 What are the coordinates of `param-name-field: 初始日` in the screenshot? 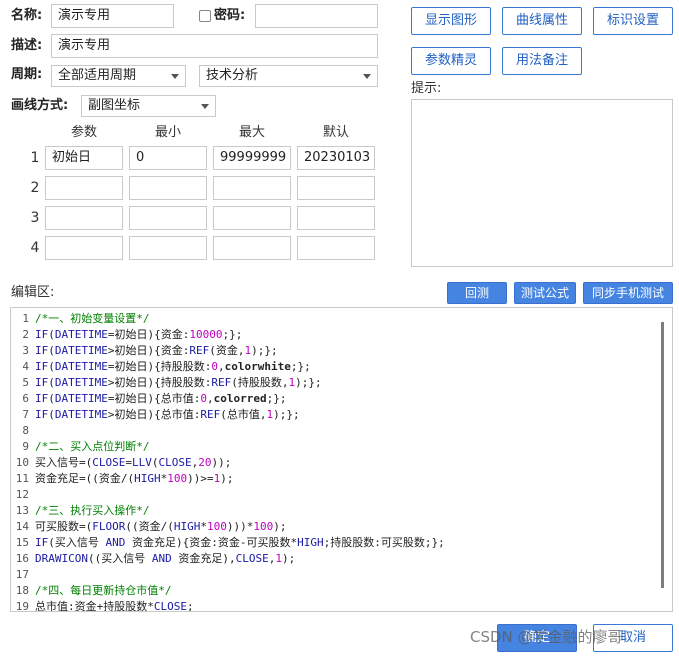 It's located at (84, 158).